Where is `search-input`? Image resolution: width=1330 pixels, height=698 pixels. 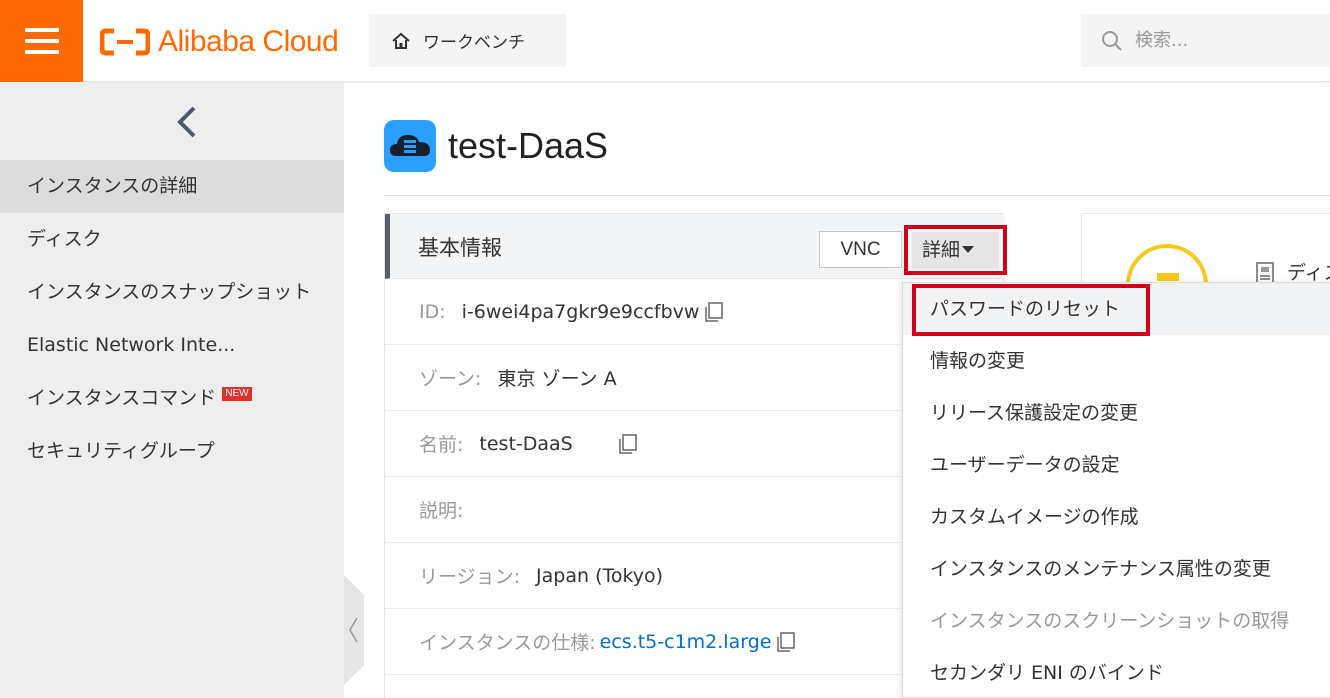
search-input is located at coordinates (1225, 40).